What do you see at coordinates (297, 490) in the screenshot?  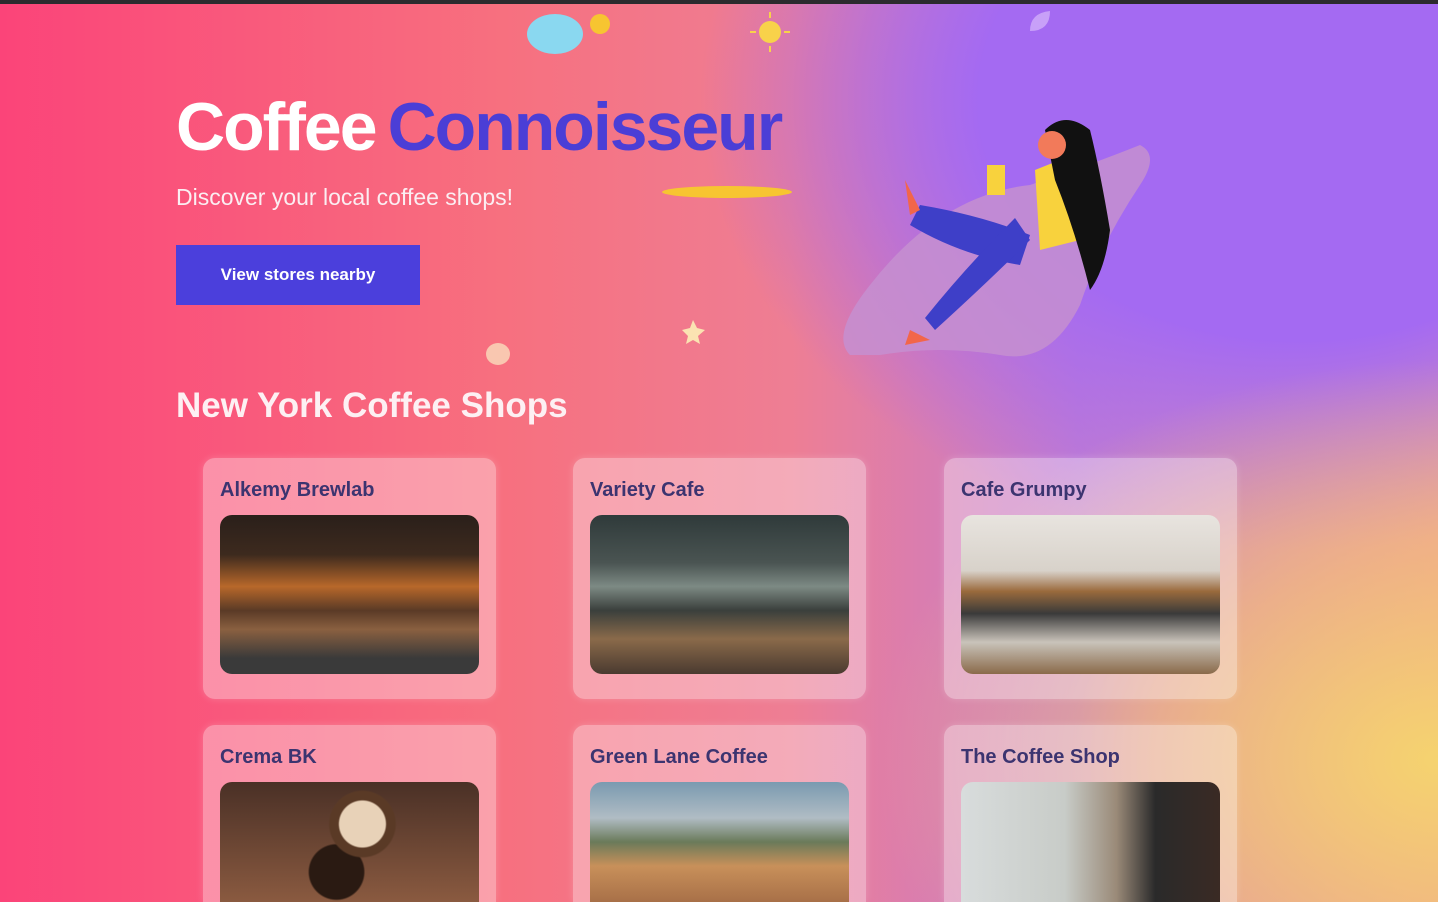 I see `store-name: Alkemy Brewlab` at bounding box center [297, 490].